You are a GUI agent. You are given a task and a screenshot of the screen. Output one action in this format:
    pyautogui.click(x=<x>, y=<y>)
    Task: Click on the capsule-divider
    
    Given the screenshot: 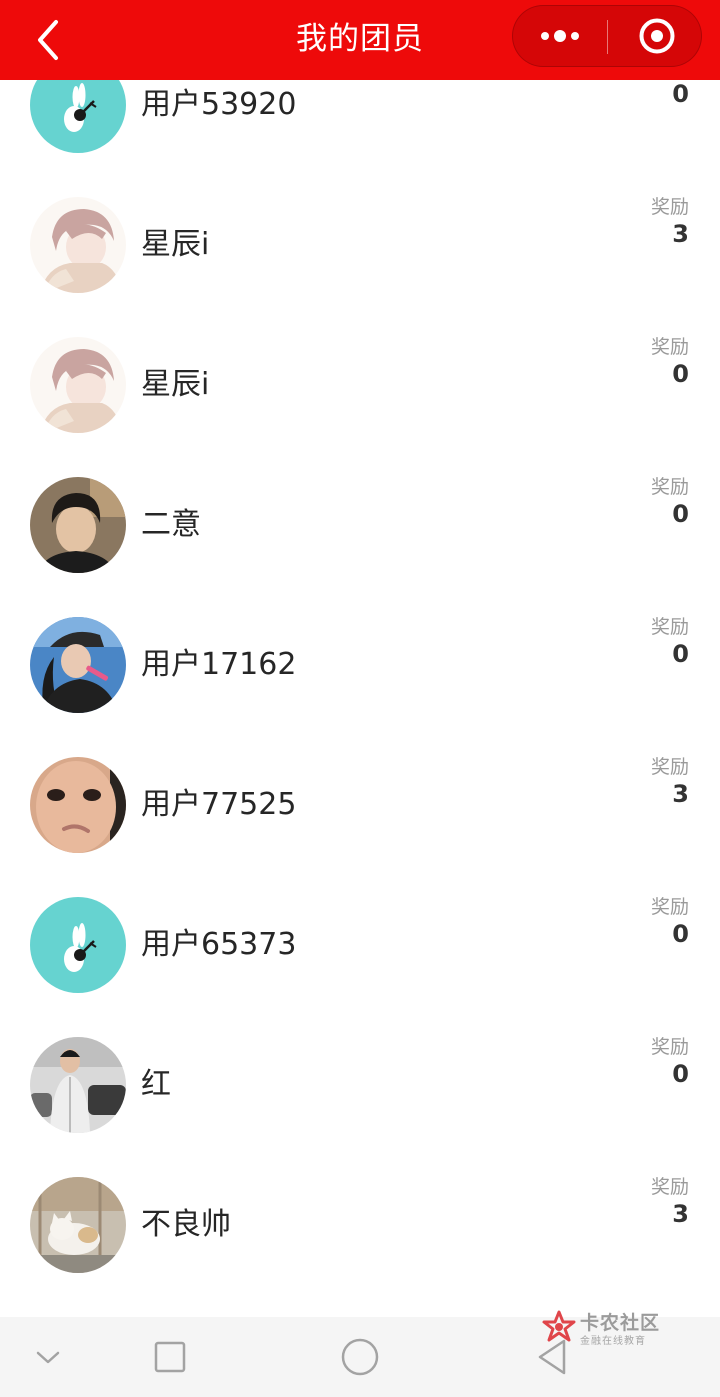 What is the action you would take?
    pyautogui.click(x=607, y=37)
    